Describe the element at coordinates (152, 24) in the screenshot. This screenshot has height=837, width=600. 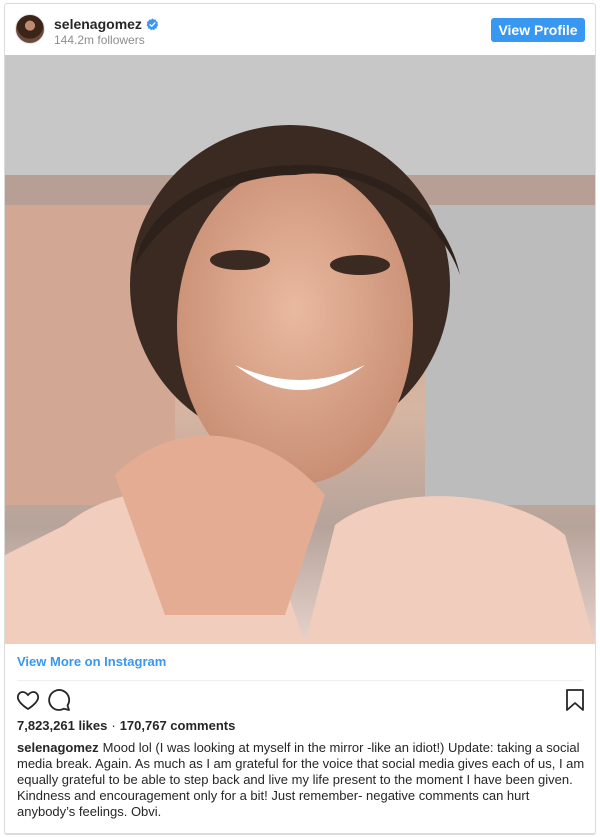
I see `verified-badge-icon` at that location.